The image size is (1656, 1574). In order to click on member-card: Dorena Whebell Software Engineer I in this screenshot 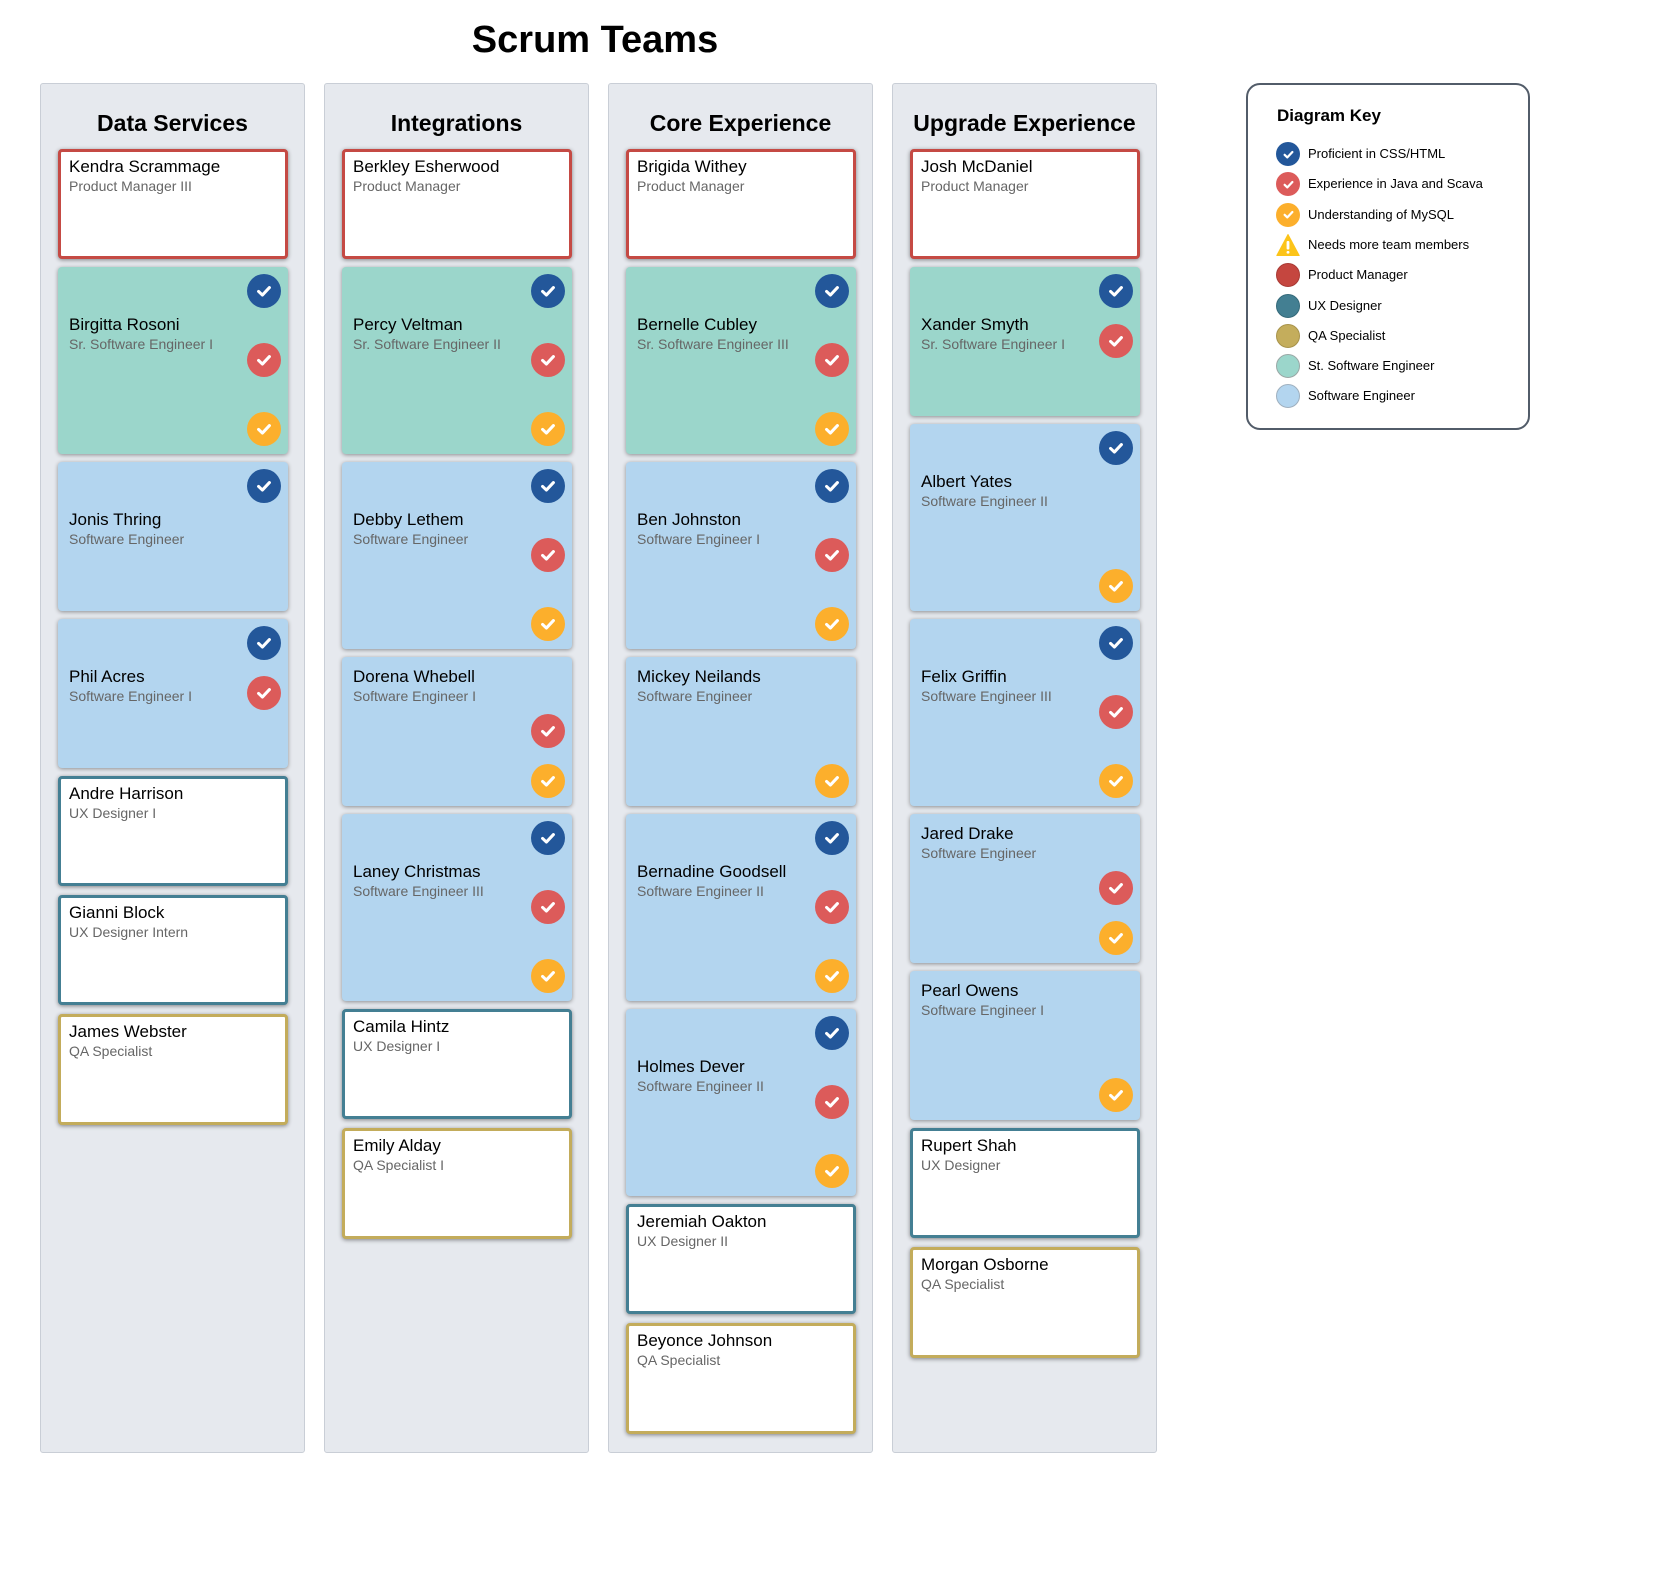, I will do `click(457, 731)`.